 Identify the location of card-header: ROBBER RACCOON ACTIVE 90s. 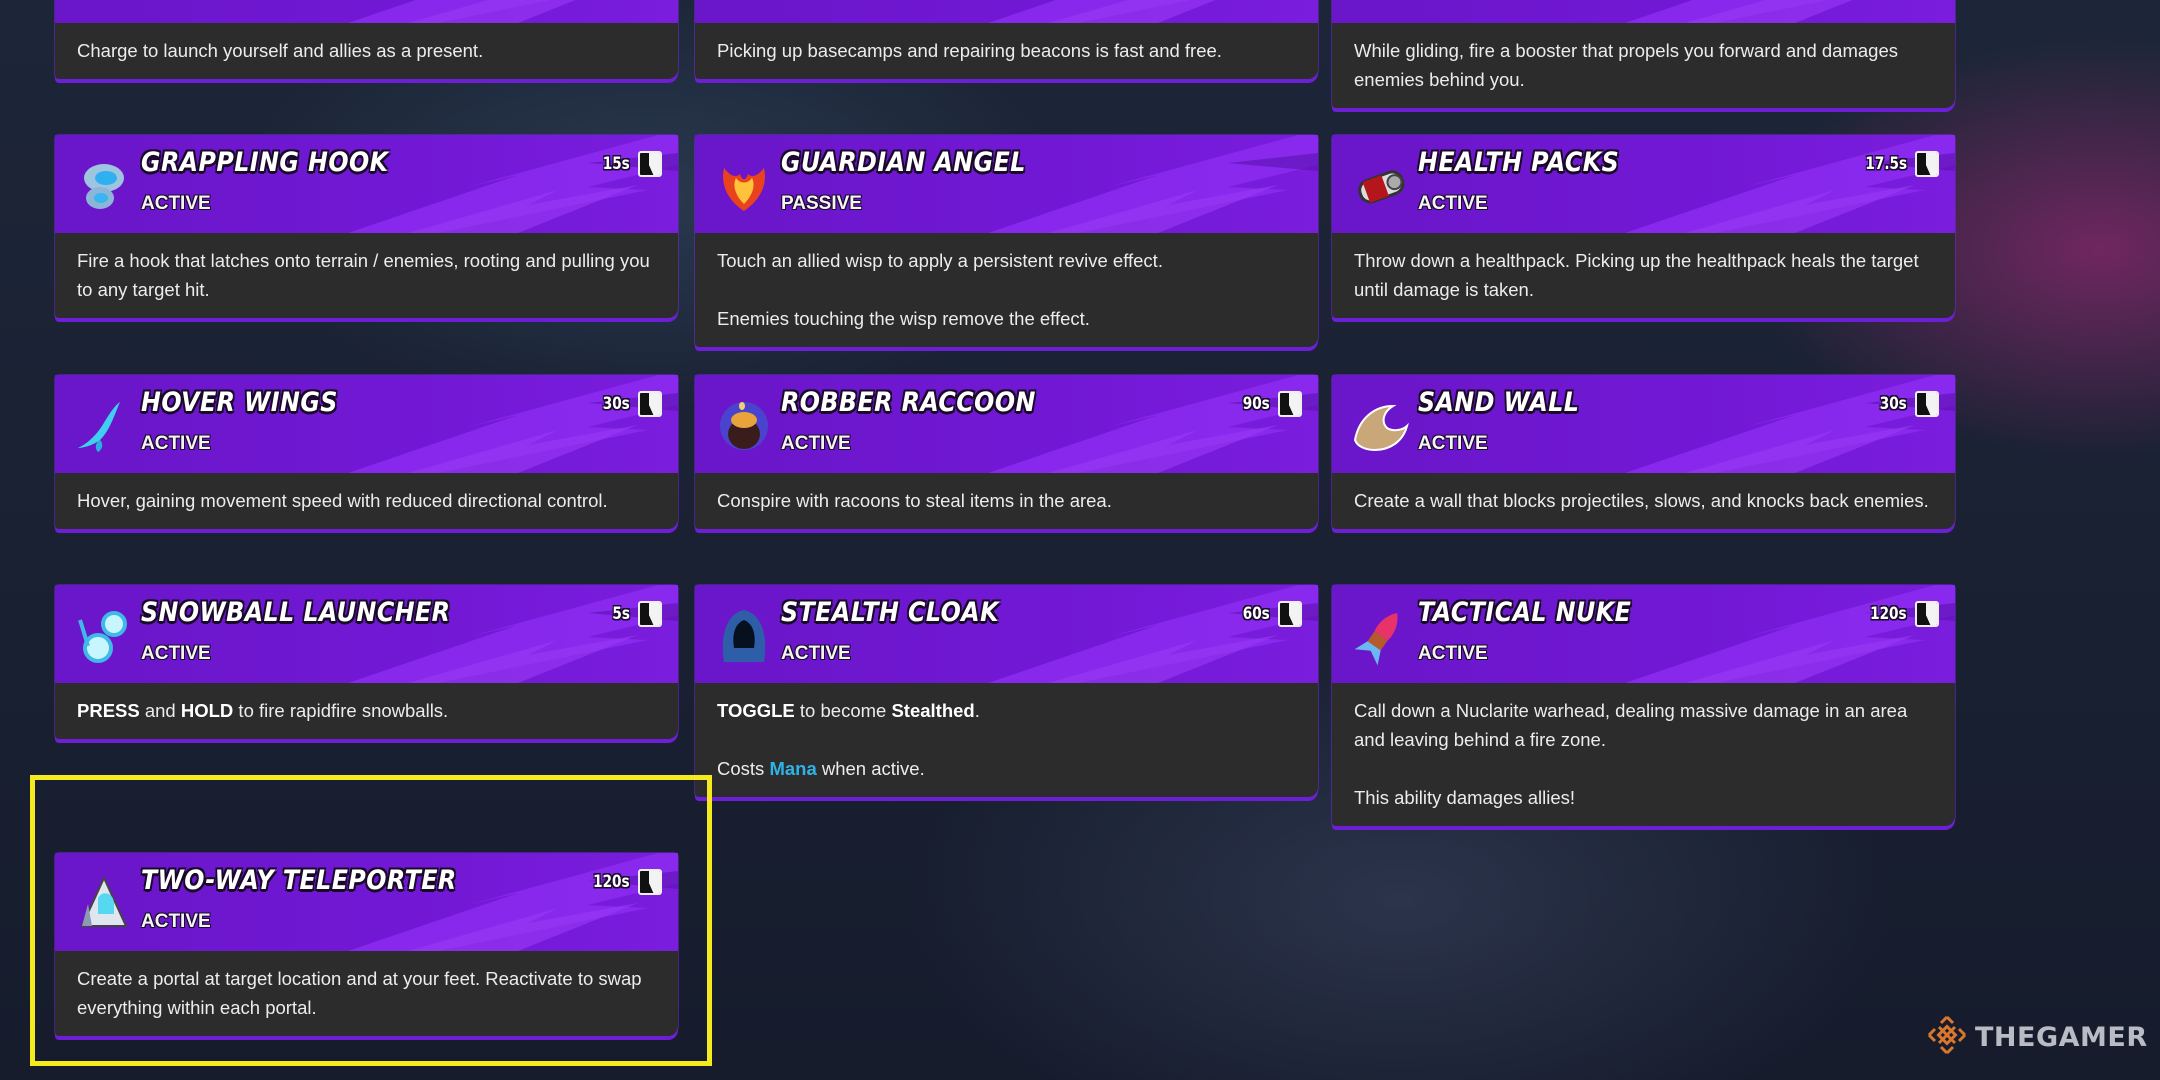
(1006, 424).